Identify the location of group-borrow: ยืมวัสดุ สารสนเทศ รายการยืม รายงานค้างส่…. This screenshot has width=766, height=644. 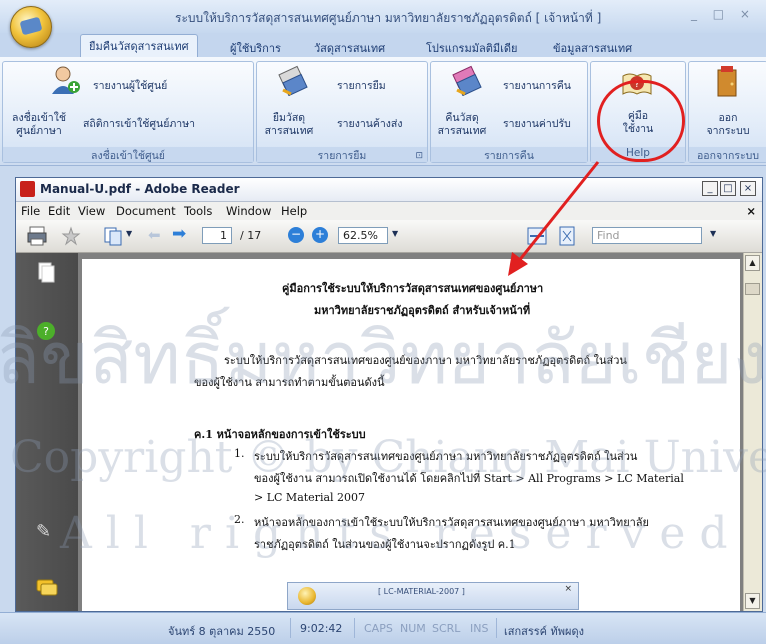
(342, 112).